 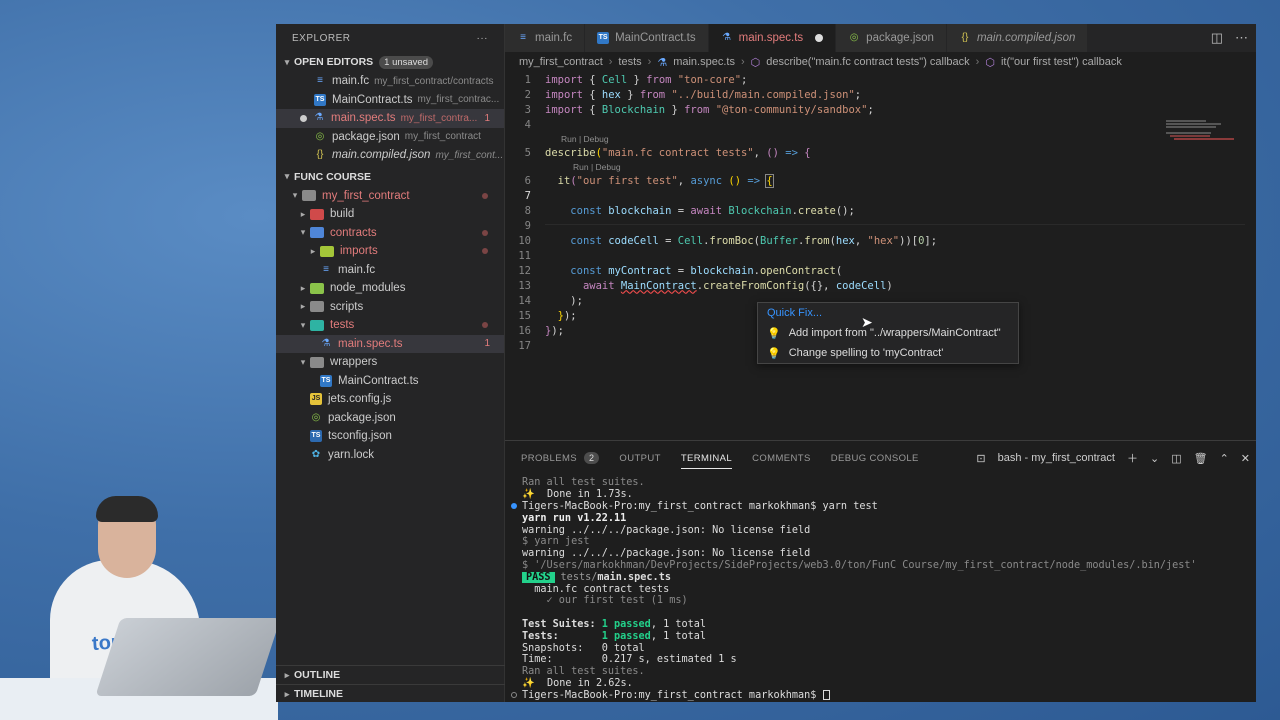 I want to click on open-editor-item: ≡ main.fc my_first_contract/contracts, so click(x=390, y=81).